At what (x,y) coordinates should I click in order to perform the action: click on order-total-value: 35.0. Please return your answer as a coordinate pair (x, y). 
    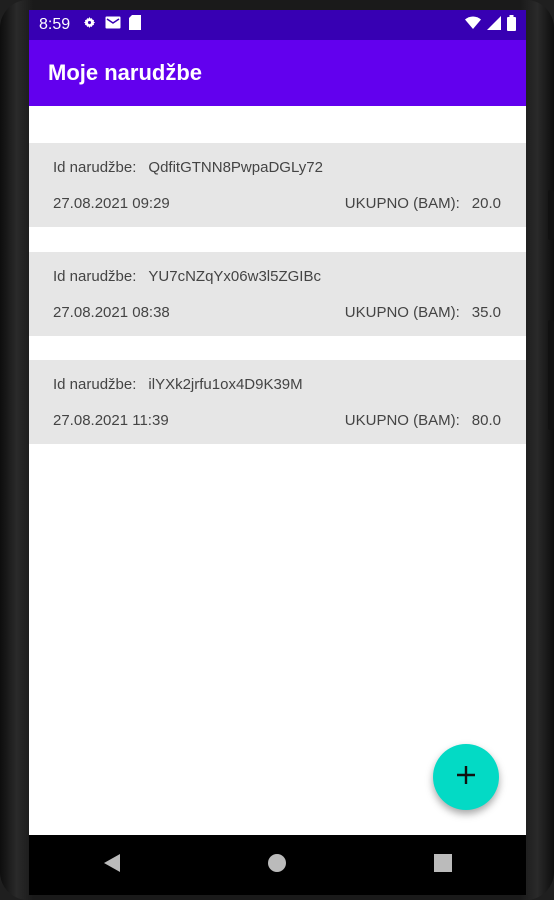
    Looking at the image, I should click on (486, 312).